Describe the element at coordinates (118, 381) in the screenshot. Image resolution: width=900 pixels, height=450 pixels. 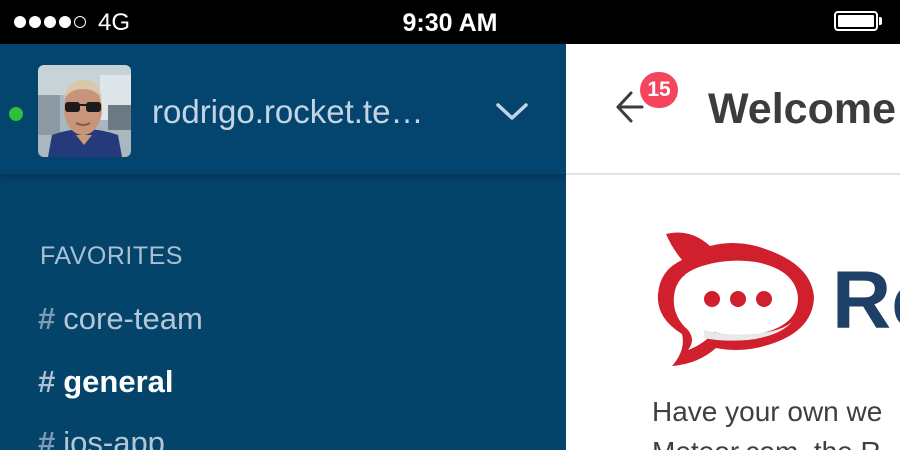
I see `channel-label: general` at that location.